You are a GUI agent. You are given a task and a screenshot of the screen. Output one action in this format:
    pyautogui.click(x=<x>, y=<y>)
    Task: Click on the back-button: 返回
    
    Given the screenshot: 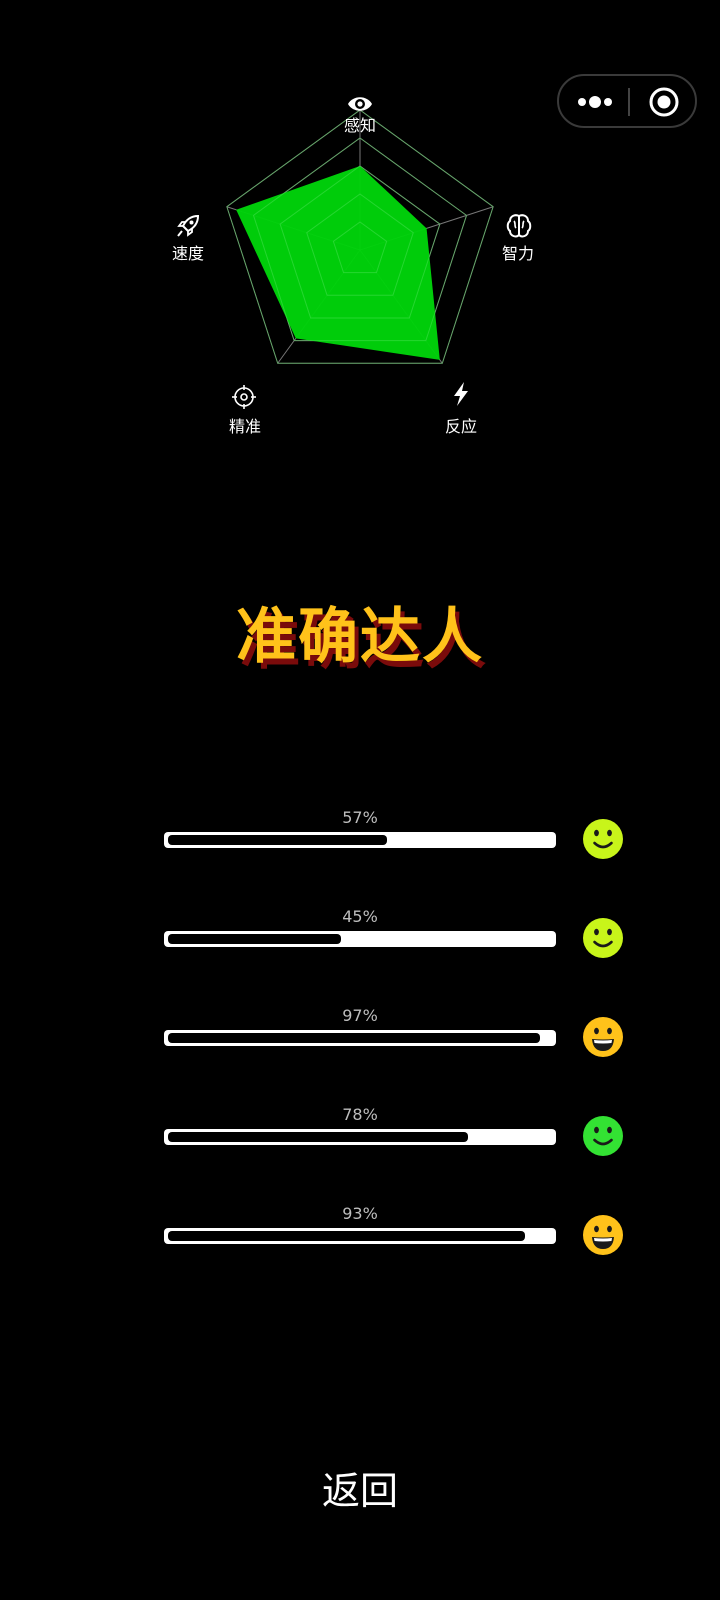 What is the action you would take?
    pyautogui.click(x=360, y=1487)
    